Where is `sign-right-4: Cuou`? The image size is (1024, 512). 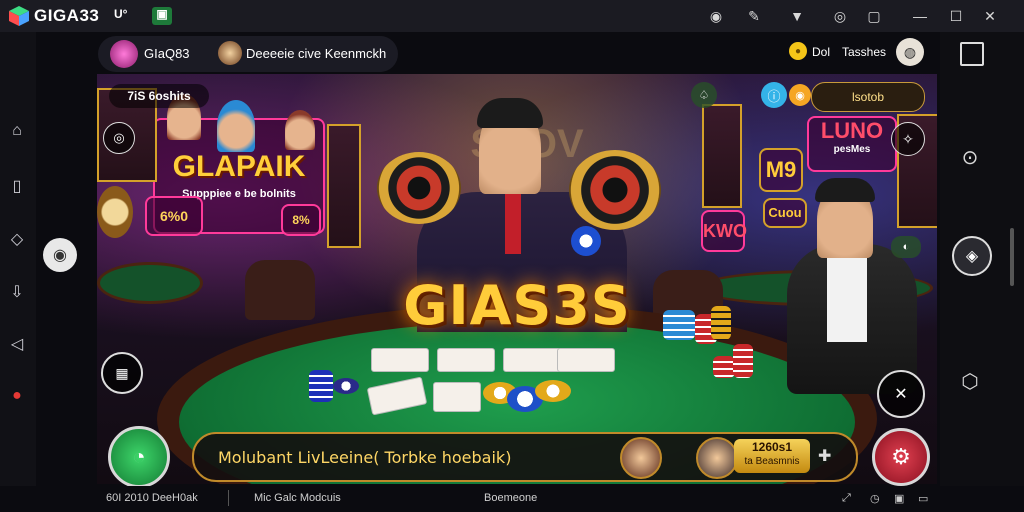 sign-right-4: Cuou is located at coordinates (785, 213).